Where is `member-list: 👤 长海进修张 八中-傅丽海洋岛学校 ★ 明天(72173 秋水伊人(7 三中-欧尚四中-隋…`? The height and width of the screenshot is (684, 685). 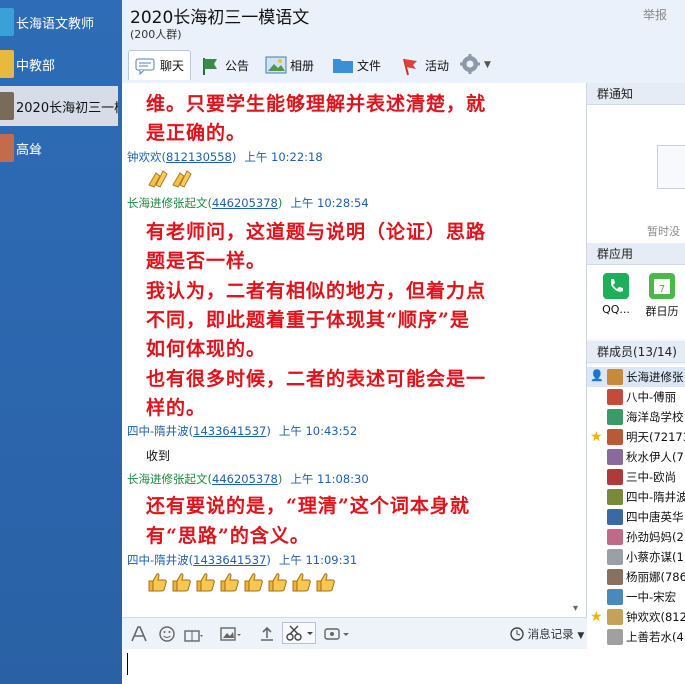 member-list: 👤 长海进修张 八中-傅丽海洋岛学校 ★ 明天(72173 秋水伊人(7 三中-欧尚四中-隋… is located at coordinates (636, 524).